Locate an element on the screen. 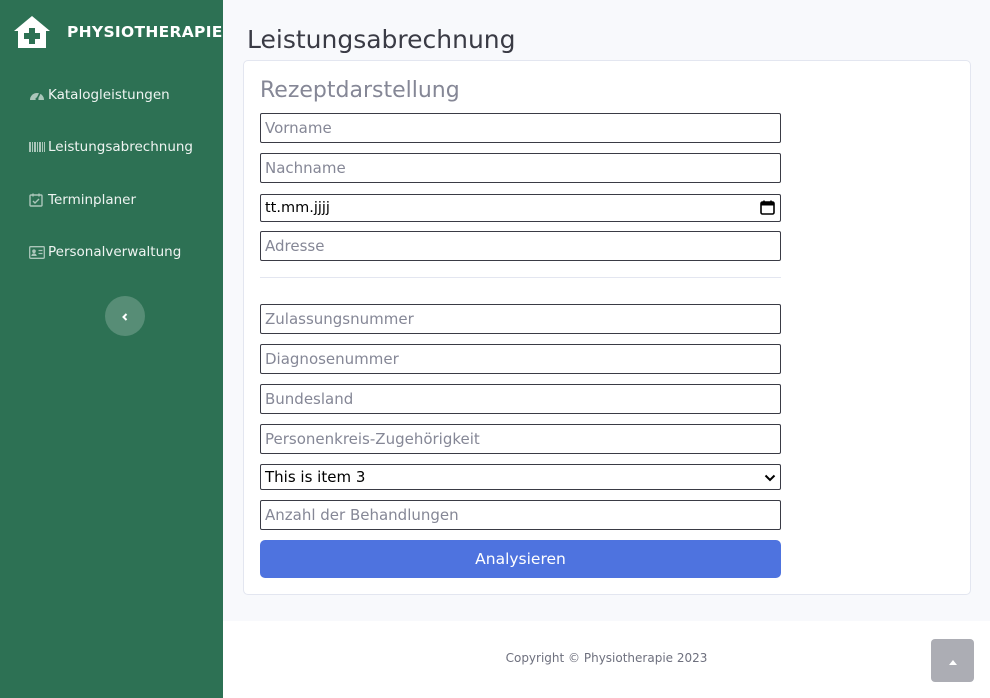  sidebar-toggle-button is located at coordinates (125, 316).